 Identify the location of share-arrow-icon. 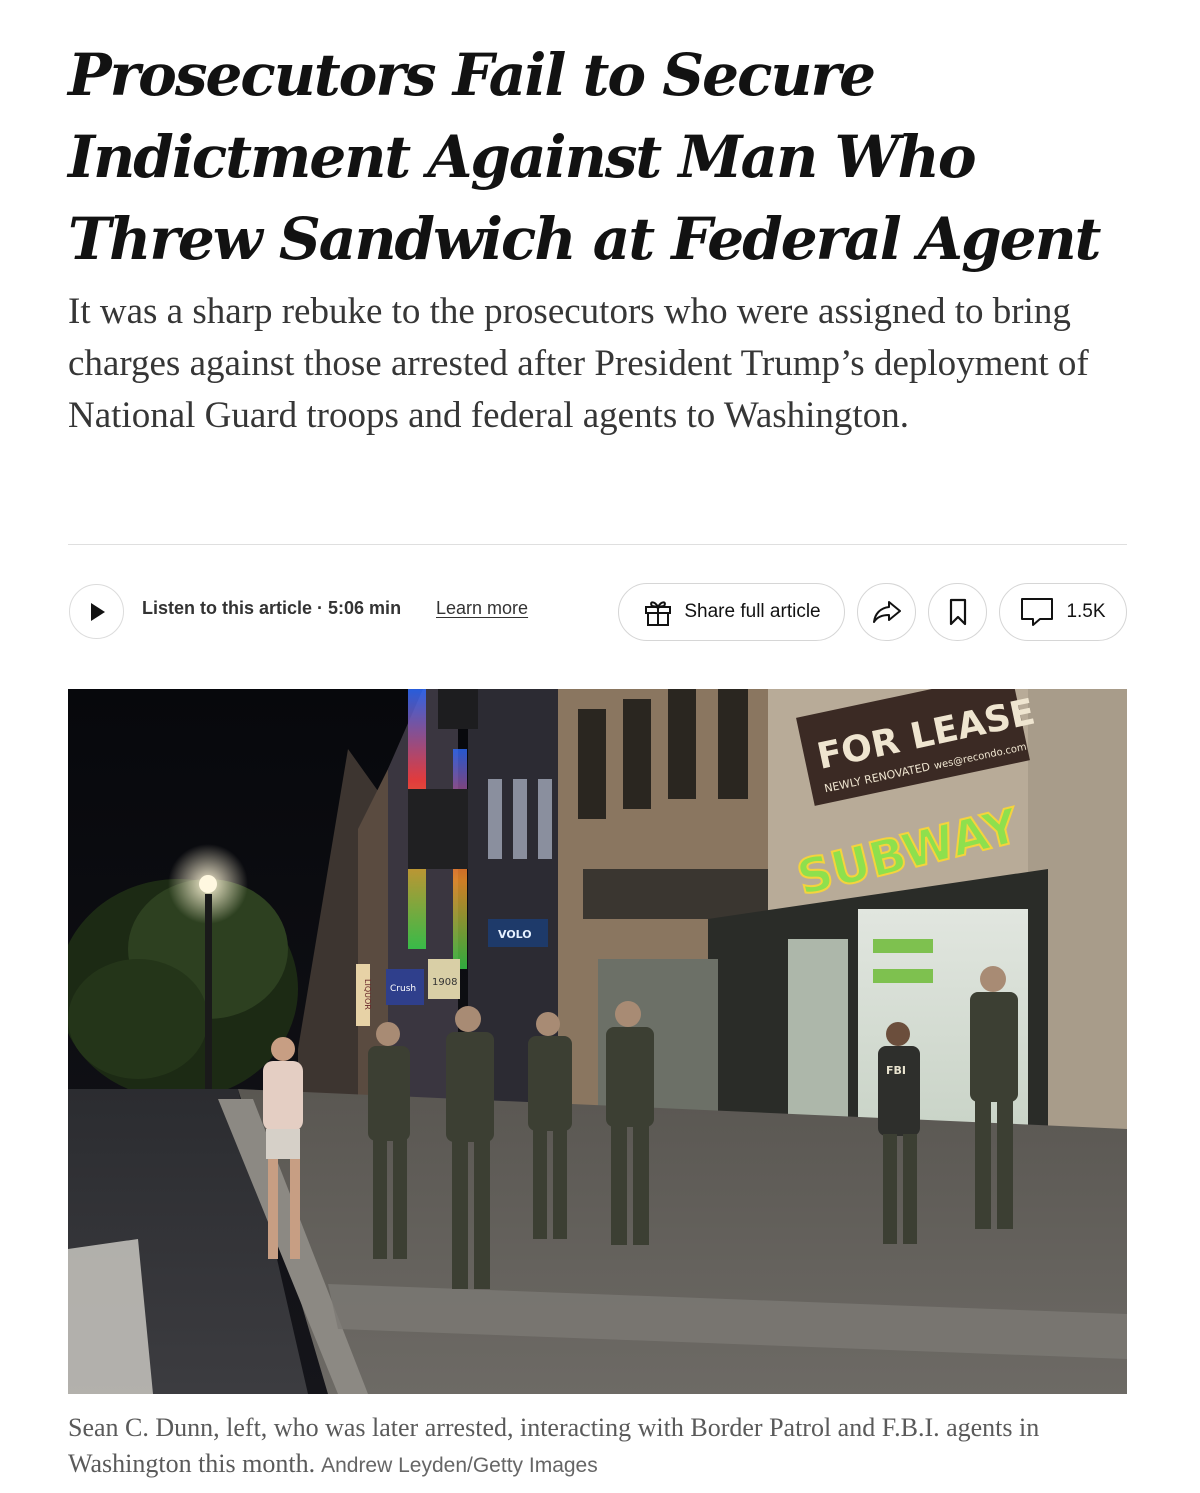
(886, 612).